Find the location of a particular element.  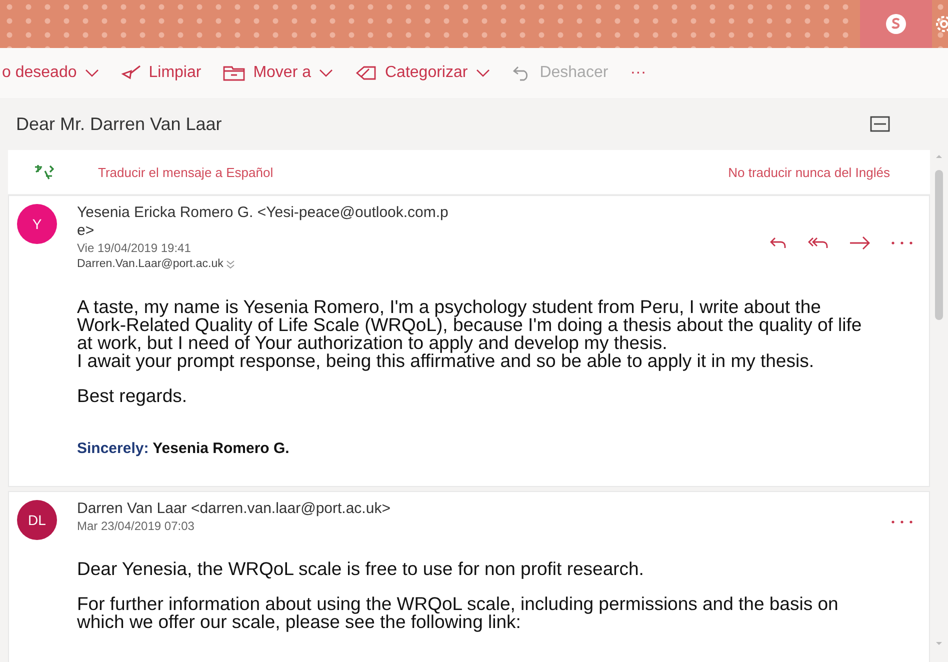

signature-label: Sincerely: is located at coordinates (113, 448).